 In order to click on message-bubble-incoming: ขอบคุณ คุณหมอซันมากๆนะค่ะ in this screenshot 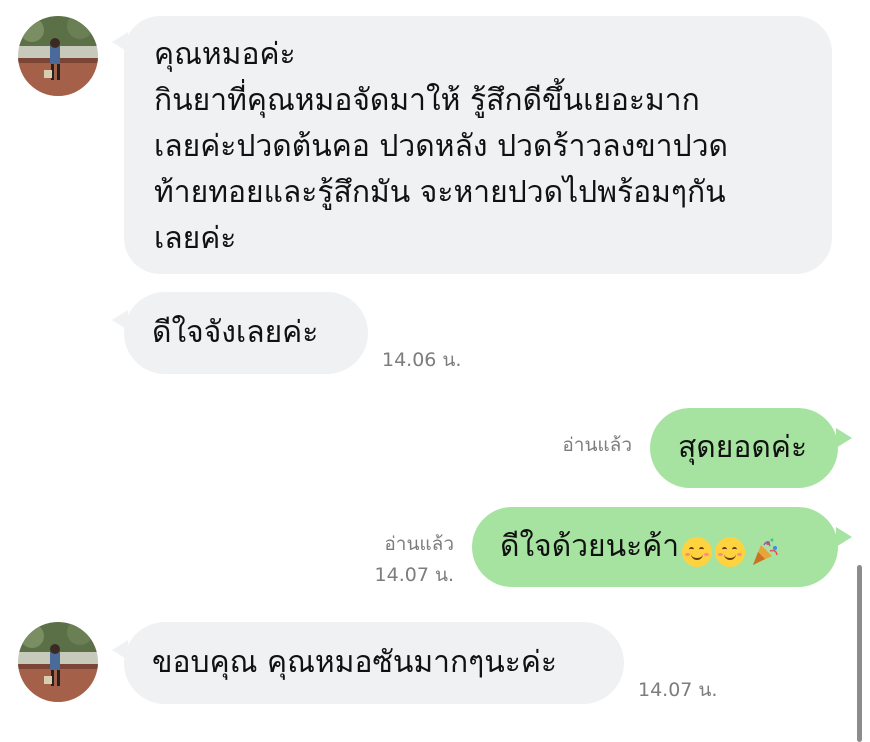, I will do `click(374, 663)`.